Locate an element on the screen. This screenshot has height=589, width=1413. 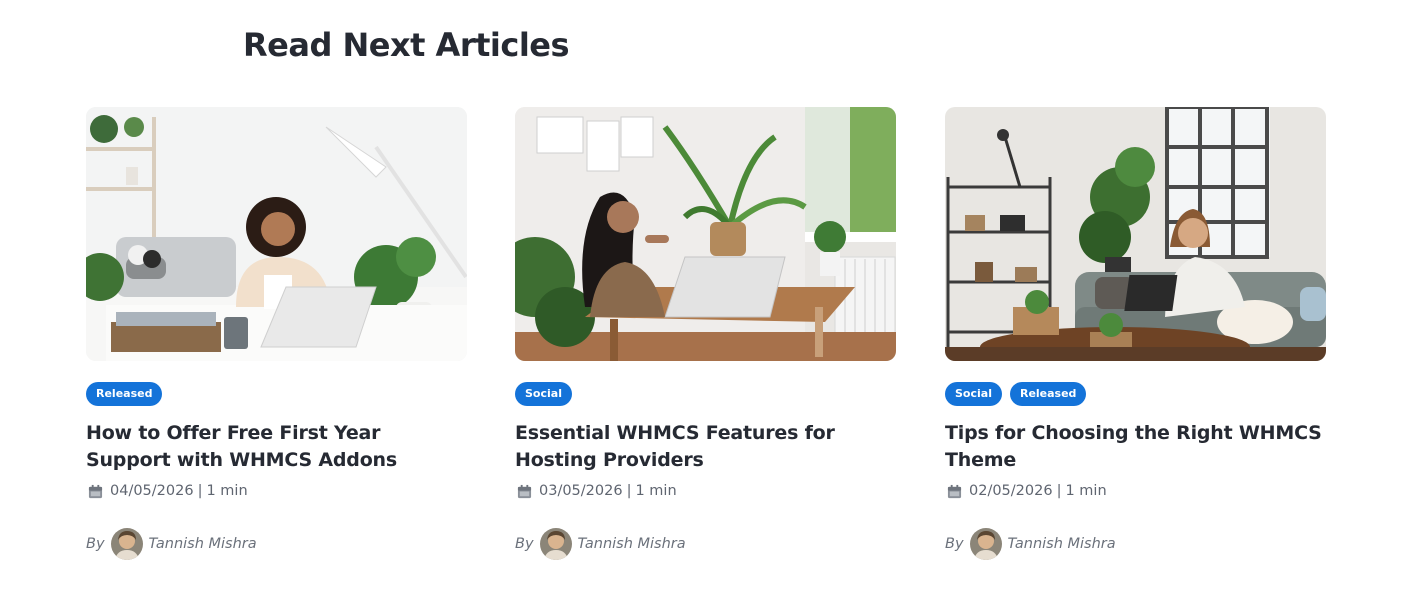
article-title: Tips for Choosing the Right WHMCS Theme is located at coordinates (1135, 447).